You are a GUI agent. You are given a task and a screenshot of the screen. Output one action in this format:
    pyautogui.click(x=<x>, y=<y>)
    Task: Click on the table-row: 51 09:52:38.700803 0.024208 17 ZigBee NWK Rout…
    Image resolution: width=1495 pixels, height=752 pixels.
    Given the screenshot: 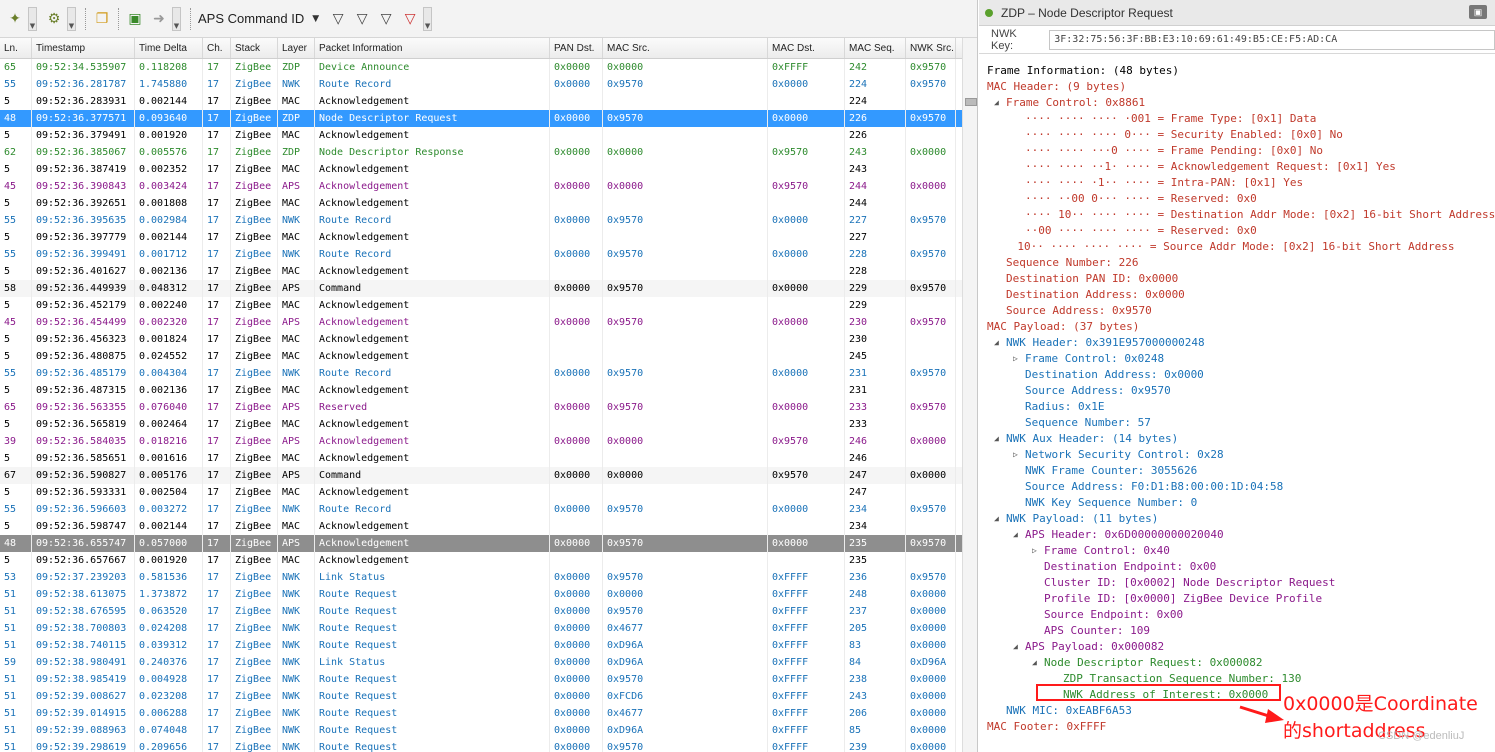 What is the action you would take?
    pyautogui.click(x=481, y=628)
    